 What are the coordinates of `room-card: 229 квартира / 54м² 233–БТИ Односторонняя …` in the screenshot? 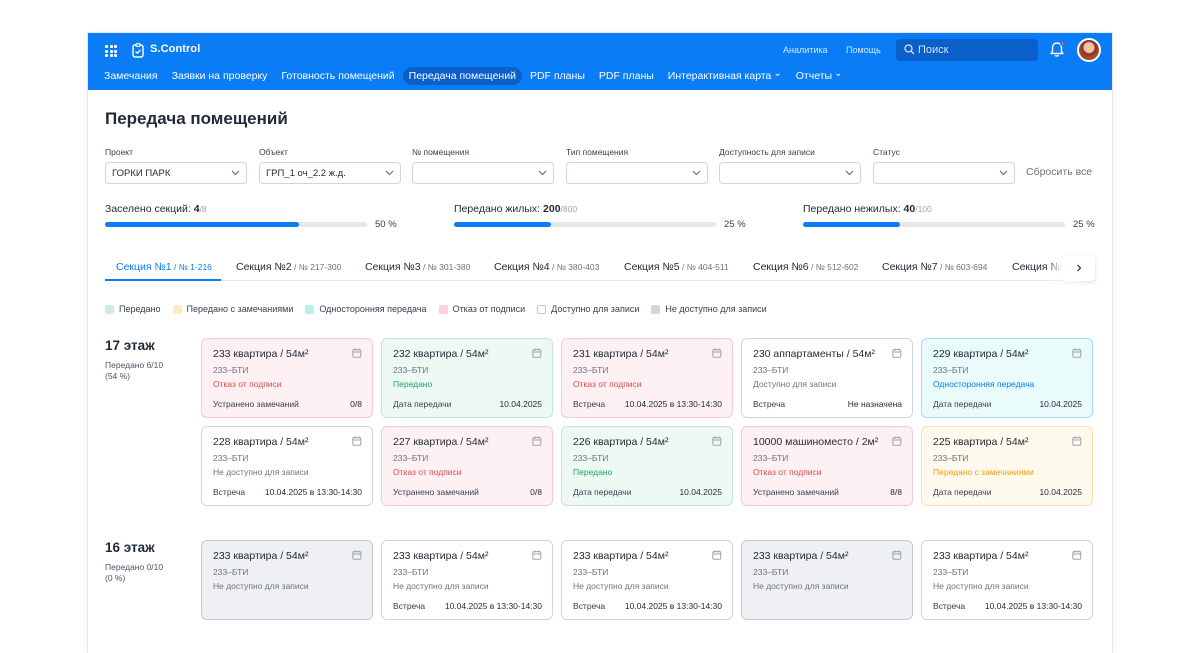 It's located at (1007, 378).